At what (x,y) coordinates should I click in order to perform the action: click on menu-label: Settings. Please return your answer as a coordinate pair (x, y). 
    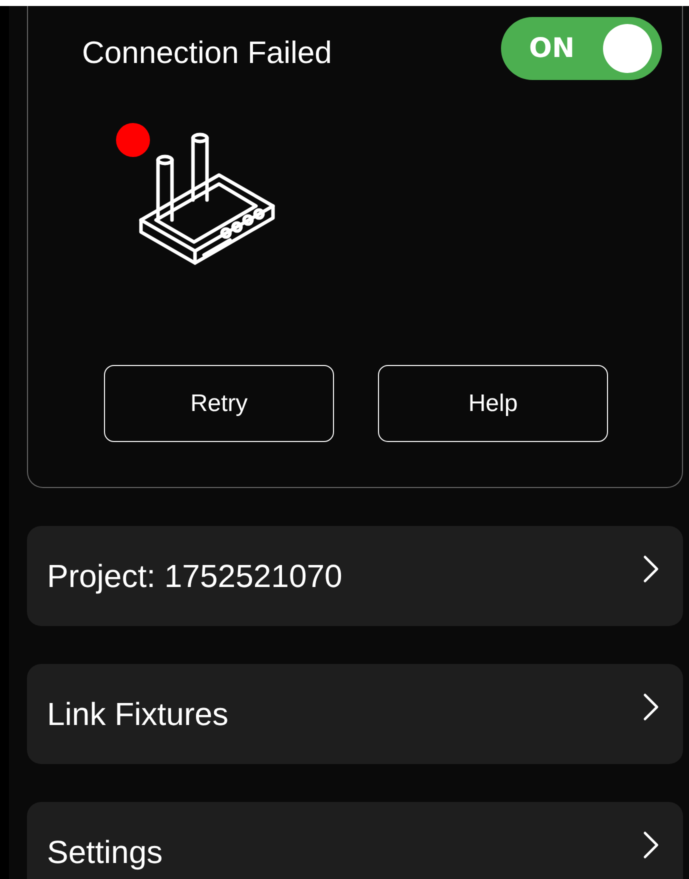
    Looking at the image, I should click on (105, 852).